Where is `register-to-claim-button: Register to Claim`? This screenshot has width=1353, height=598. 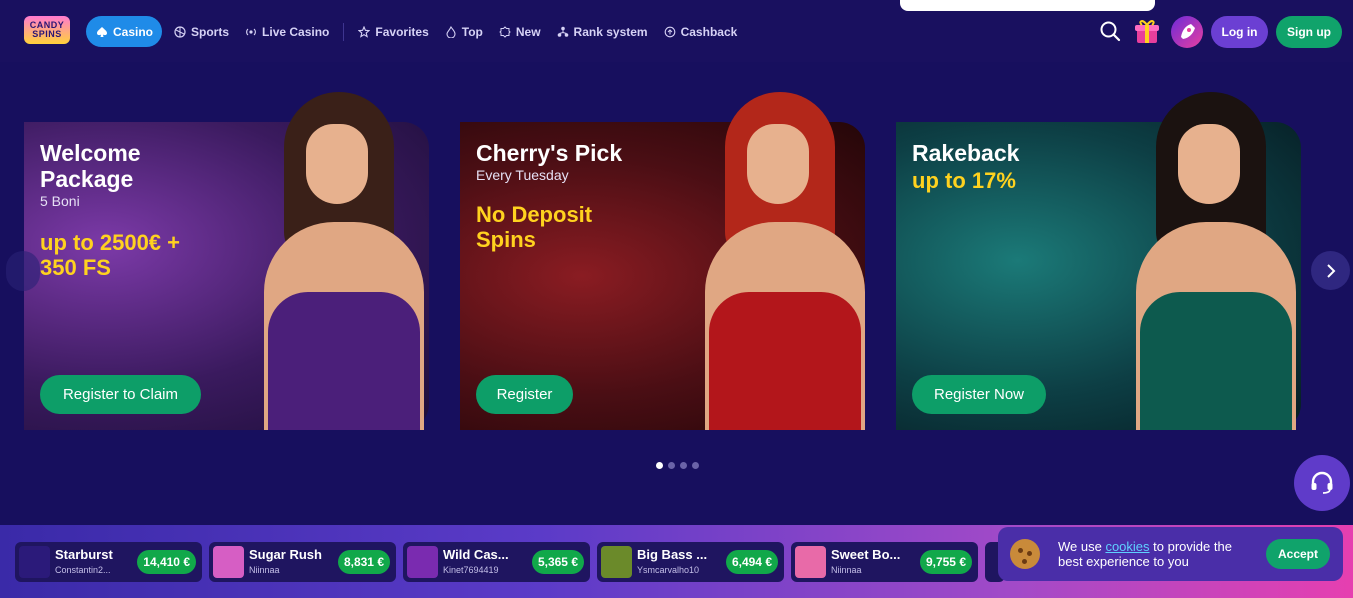
register-to-claim-button: Register to Claim is located at coordinates (120, 394).